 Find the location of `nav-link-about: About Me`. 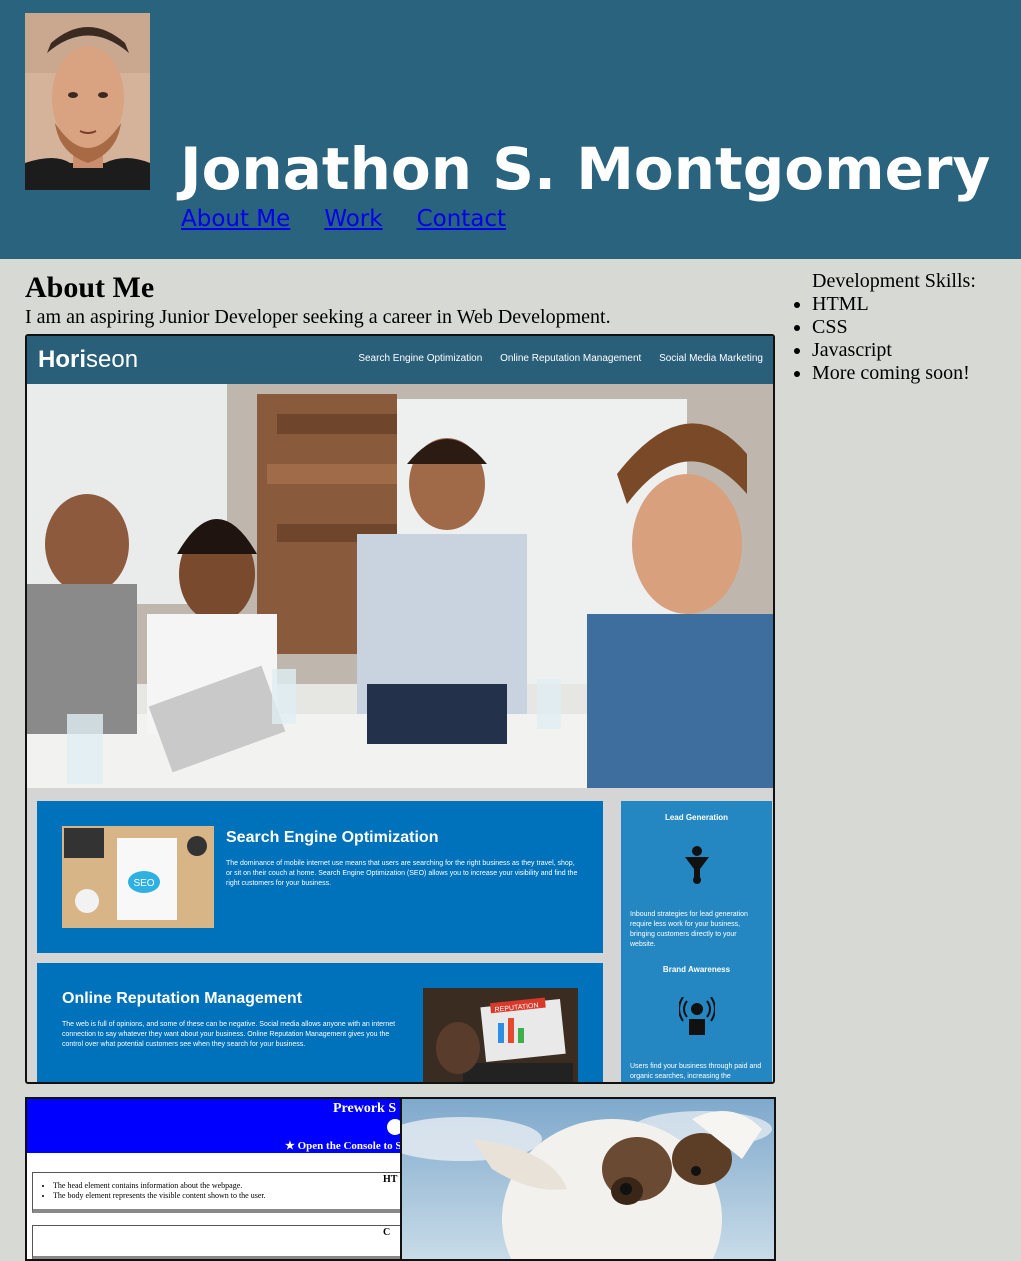

nav-link-about: About Me is located at coordinates (235, 219).